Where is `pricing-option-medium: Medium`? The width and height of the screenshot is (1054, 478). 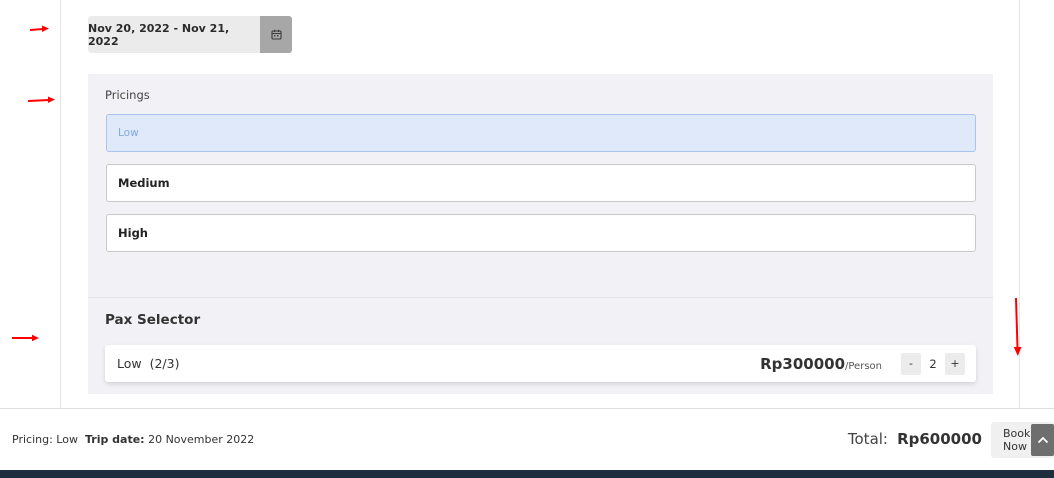 pricing-option-medium: Medium is located at coordinates (541, 183).